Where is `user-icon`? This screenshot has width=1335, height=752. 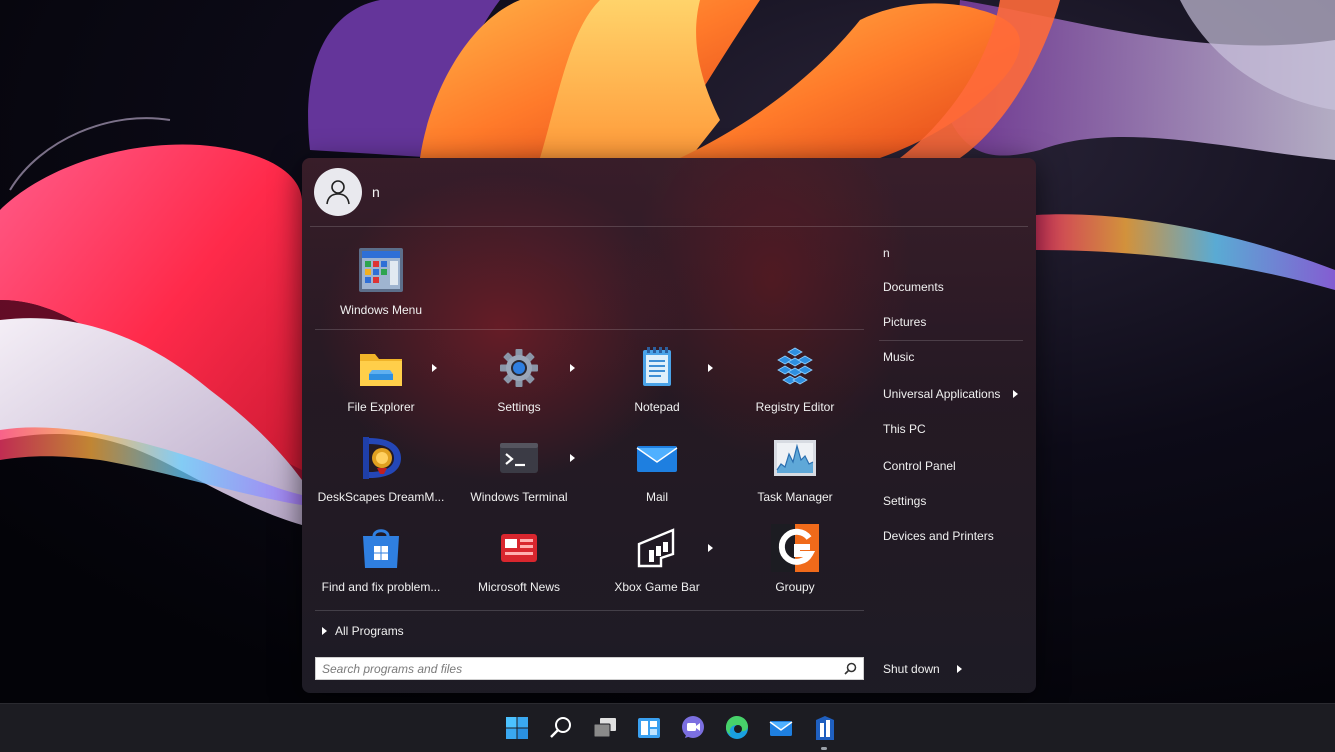
user-icon is located at coordinates (338, 192).